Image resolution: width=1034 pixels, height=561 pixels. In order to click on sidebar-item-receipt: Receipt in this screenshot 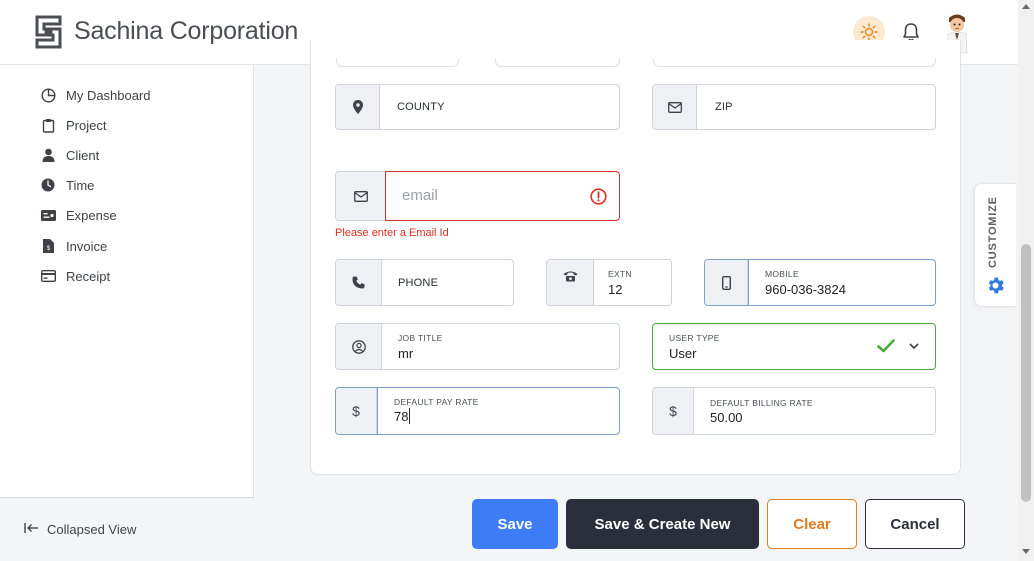, I will do `click(75, 276)`.